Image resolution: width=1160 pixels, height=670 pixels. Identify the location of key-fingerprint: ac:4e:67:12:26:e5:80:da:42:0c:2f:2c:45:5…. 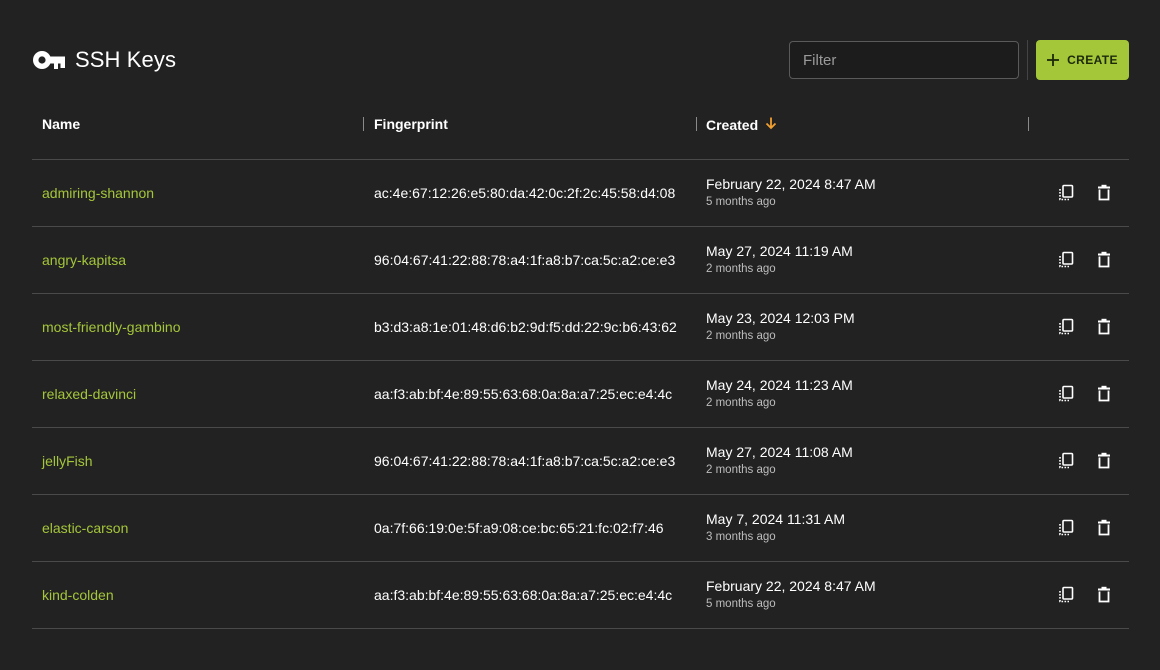
(525, 193).